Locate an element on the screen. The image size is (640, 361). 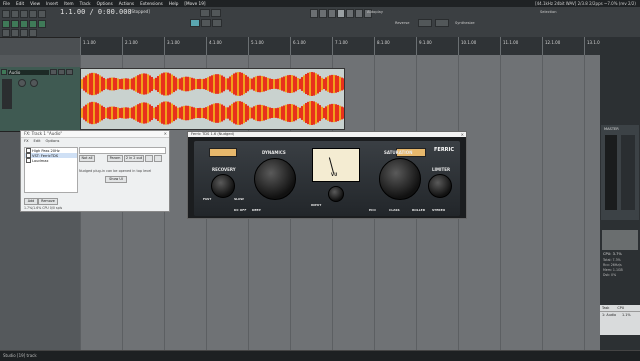
add-fx-button: Add is located at coordinates (31, 201).